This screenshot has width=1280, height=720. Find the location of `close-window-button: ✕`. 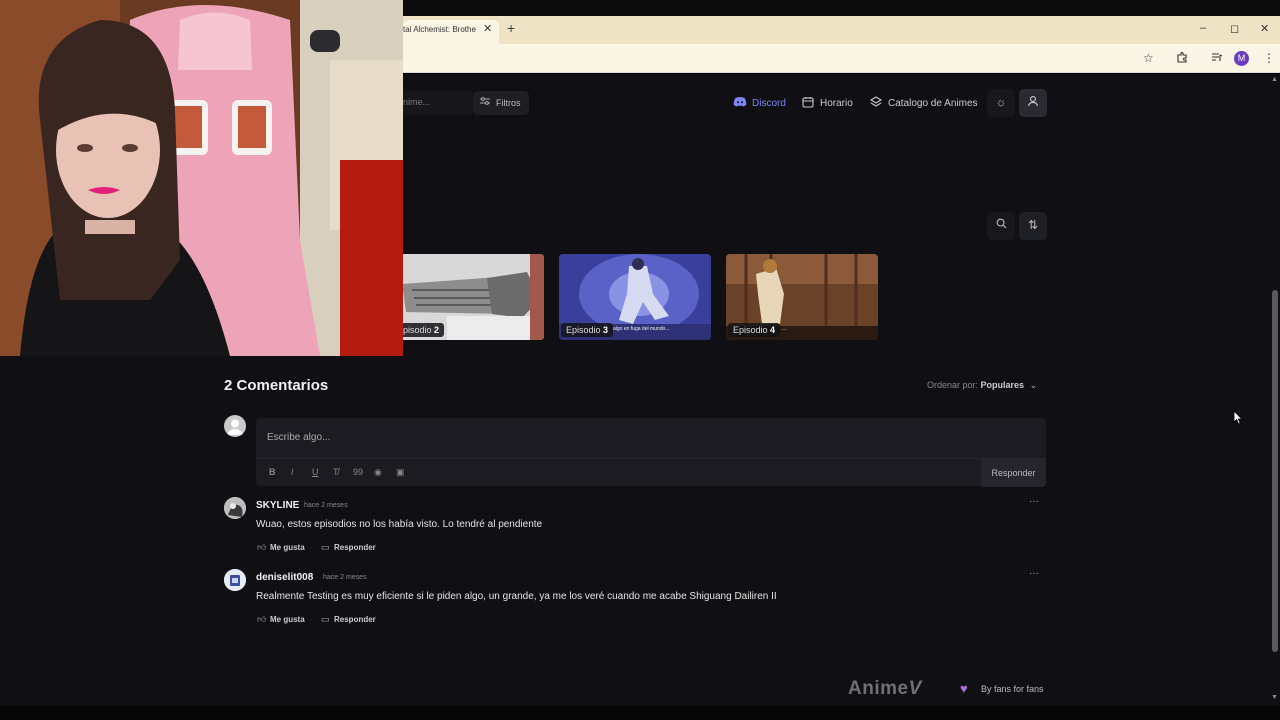

close-window-button: ✕ is located at coordinates (1264, 28).